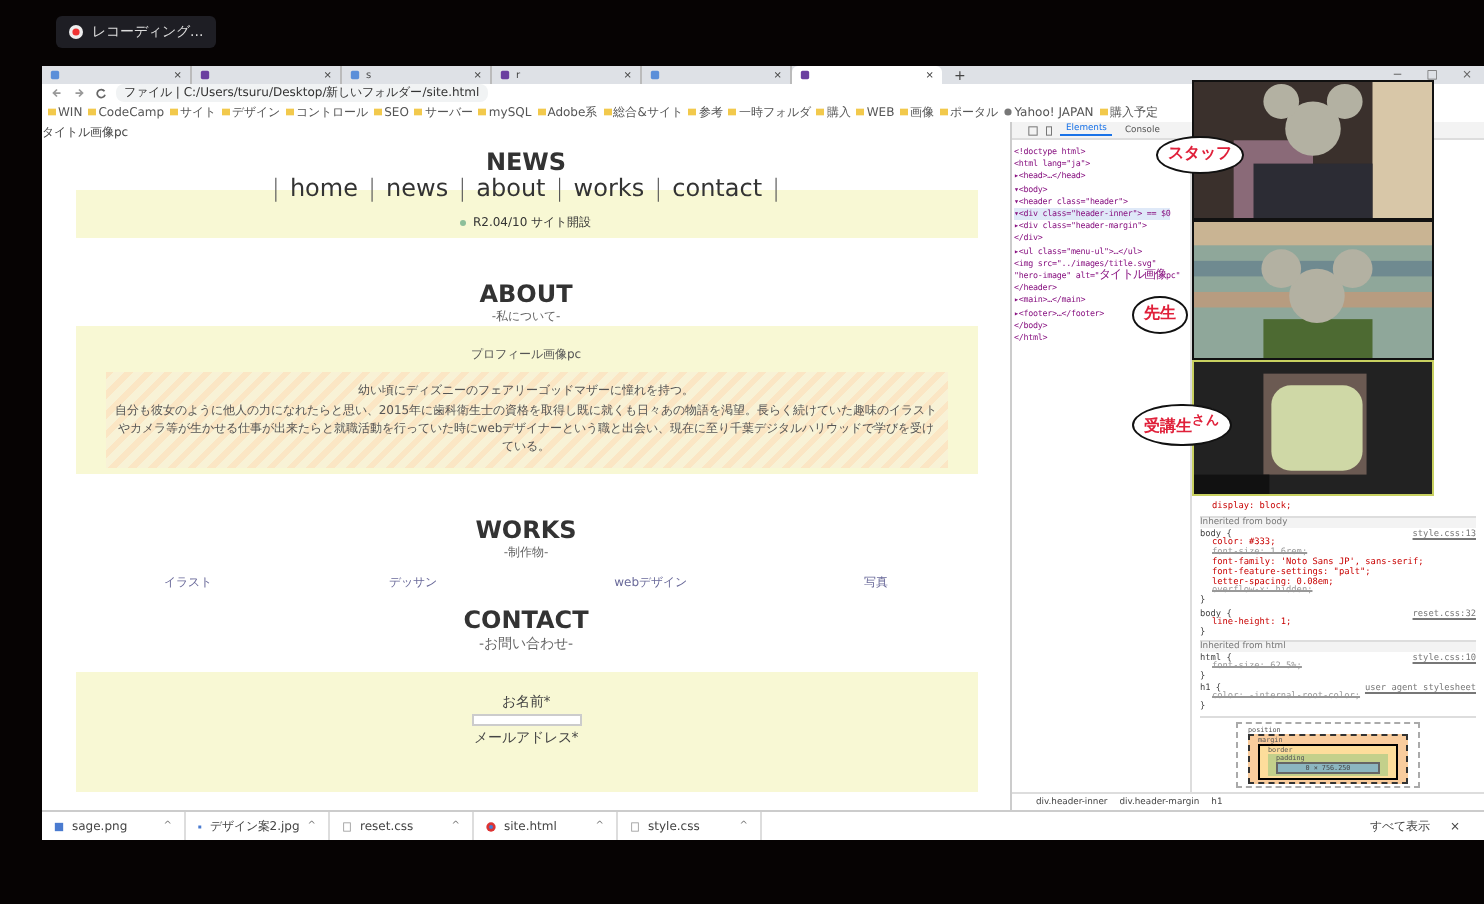  I want to click on bullet-icon, so click(463, 223).